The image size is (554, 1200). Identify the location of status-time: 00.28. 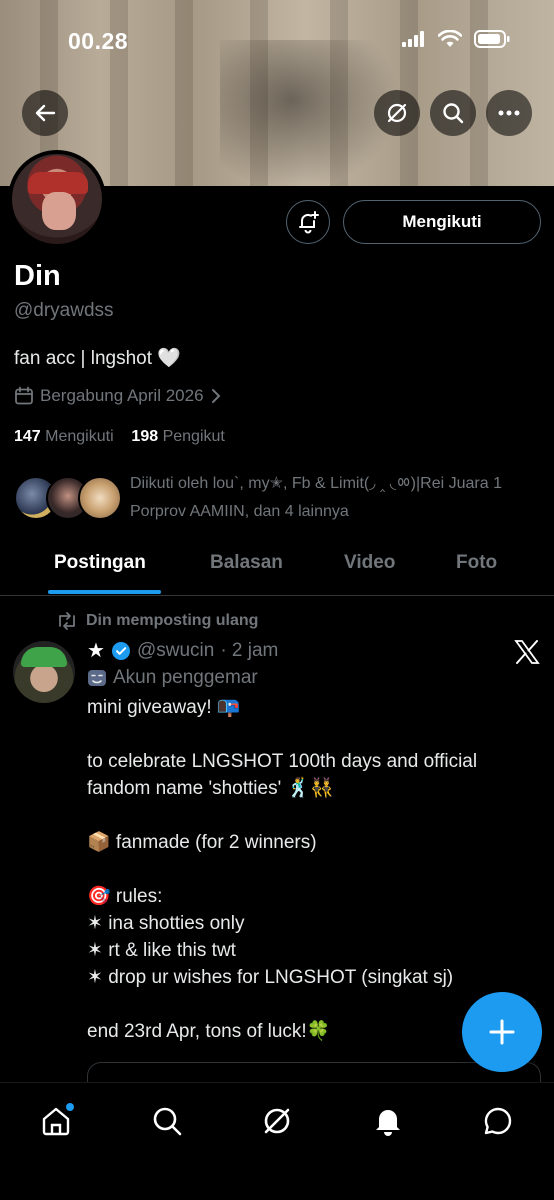
(98, 41).